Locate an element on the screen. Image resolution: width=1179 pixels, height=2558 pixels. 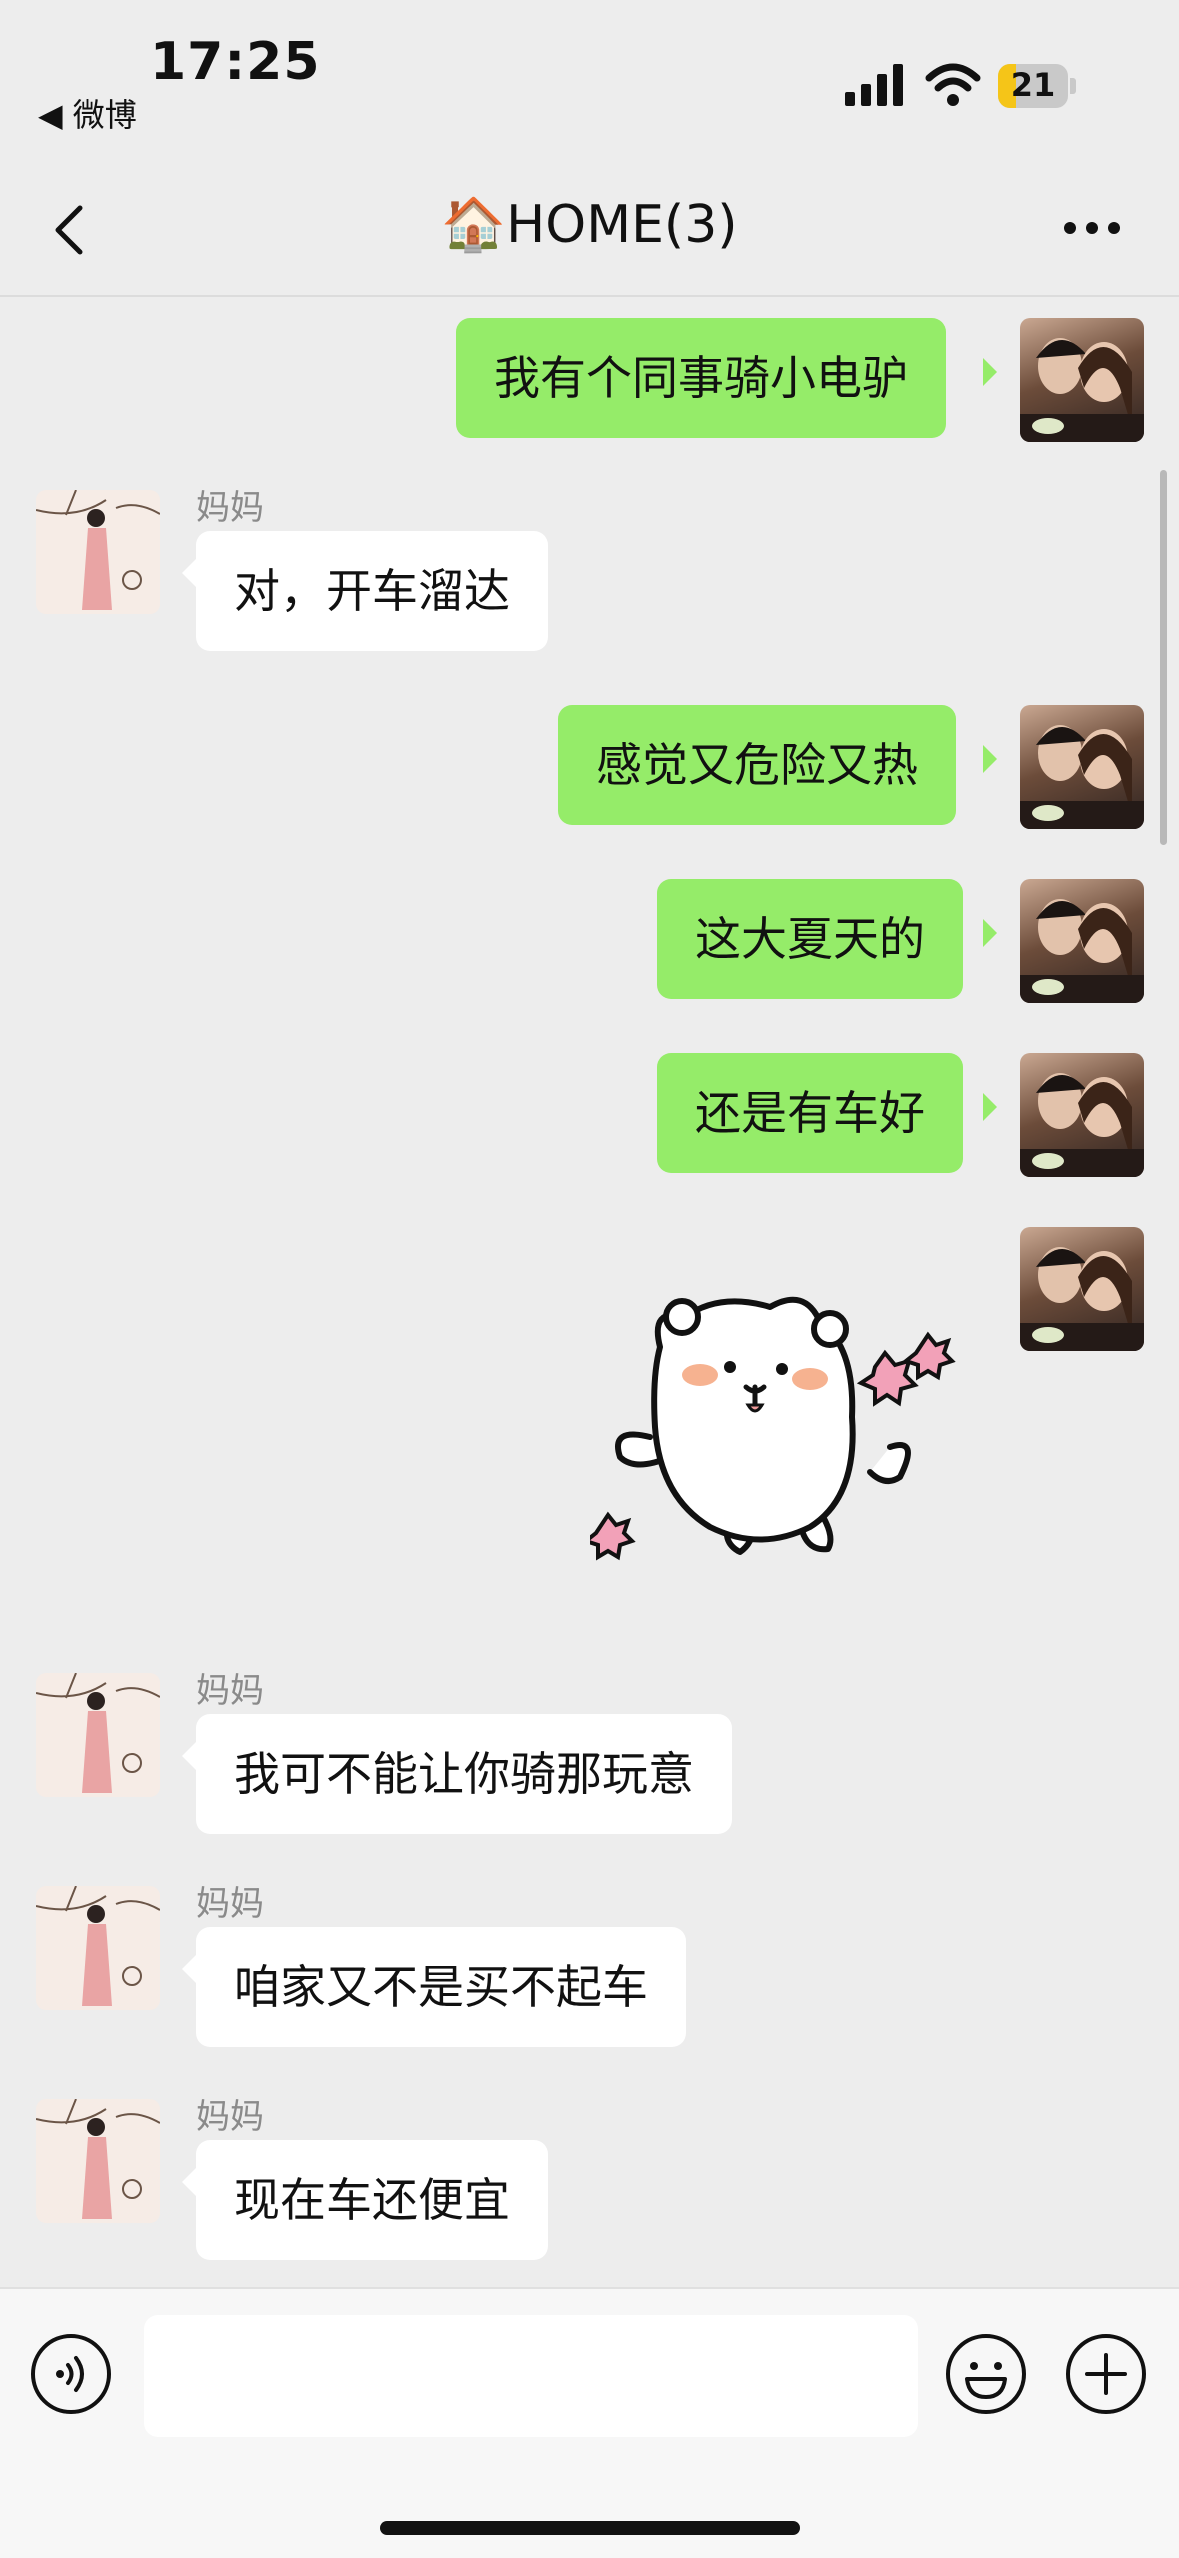
home-indicator is located at coordinates (590, 2528).